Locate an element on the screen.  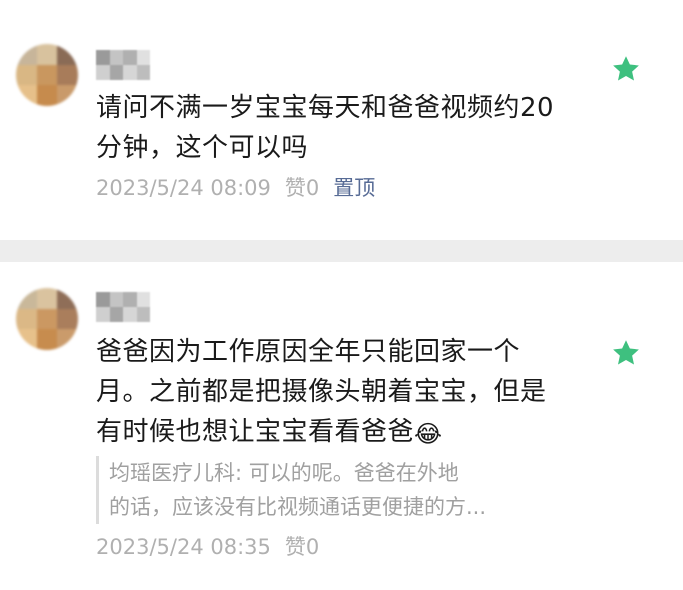
comment-meta: 2023/5/24 08:35 赞0 is located at coordinates (207, 547).